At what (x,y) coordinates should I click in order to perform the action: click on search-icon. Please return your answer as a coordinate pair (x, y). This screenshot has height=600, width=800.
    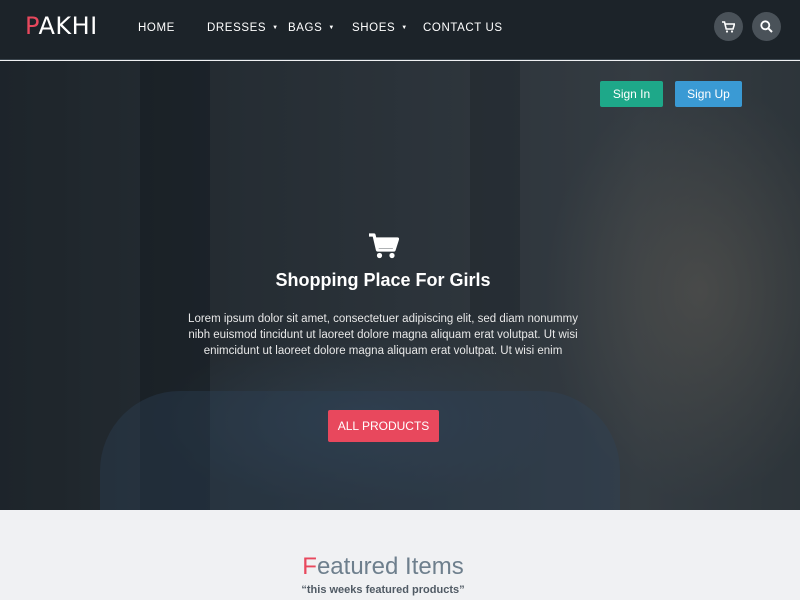
    Looking at the image, I should click on (766, 26).